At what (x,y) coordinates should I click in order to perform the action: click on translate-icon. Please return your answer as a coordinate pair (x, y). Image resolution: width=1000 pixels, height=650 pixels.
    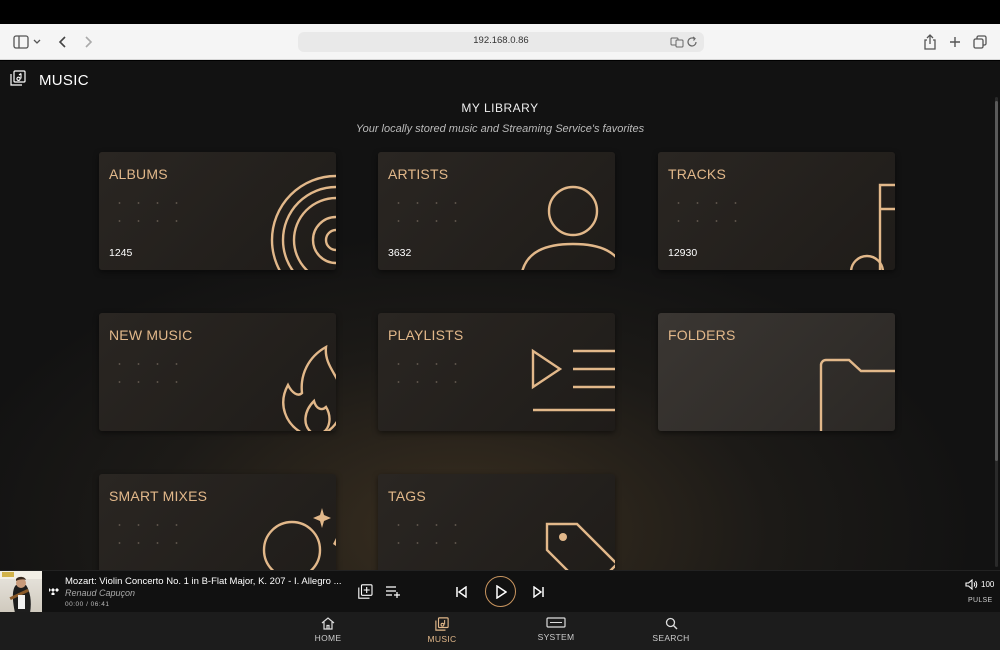
    Looking at the image, I should click on (677, 42).